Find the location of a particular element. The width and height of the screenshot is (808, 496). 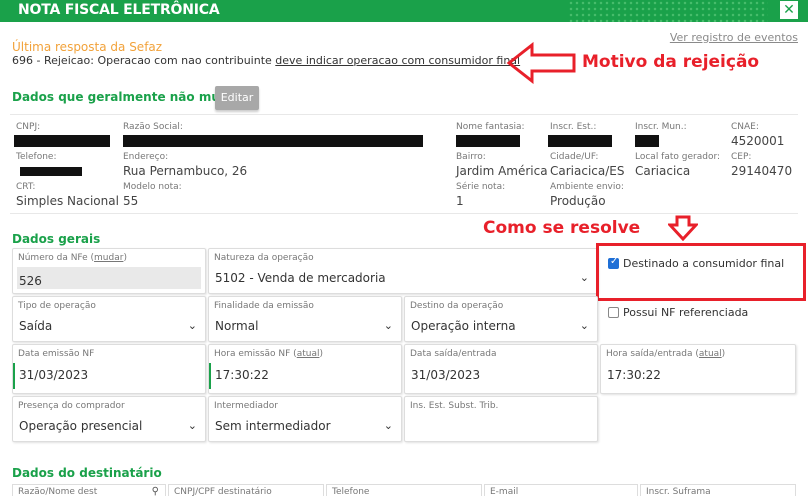

down-arrow-annotation-icon is located at coordinates (683, 228).